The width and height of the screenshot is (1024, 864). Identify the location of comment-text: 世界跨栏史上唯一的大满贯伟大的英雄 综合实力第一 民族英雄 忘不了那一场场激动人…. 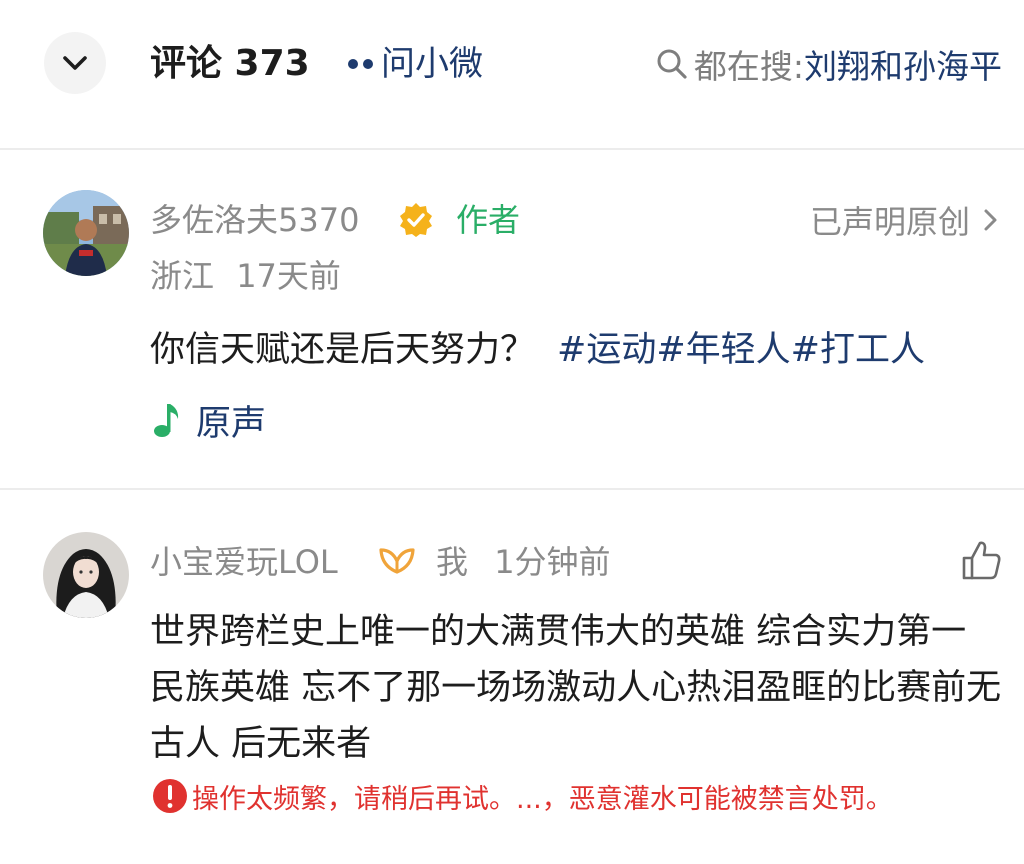
(576, 688).